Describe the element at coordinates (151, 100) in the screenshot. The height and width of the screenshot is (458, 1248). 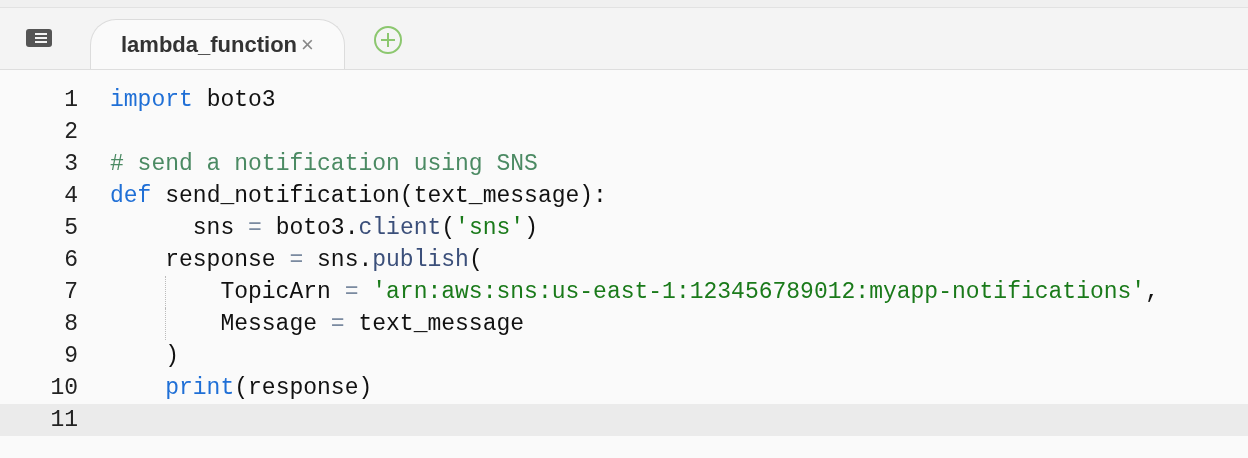
I see `code-token: import` at that location.